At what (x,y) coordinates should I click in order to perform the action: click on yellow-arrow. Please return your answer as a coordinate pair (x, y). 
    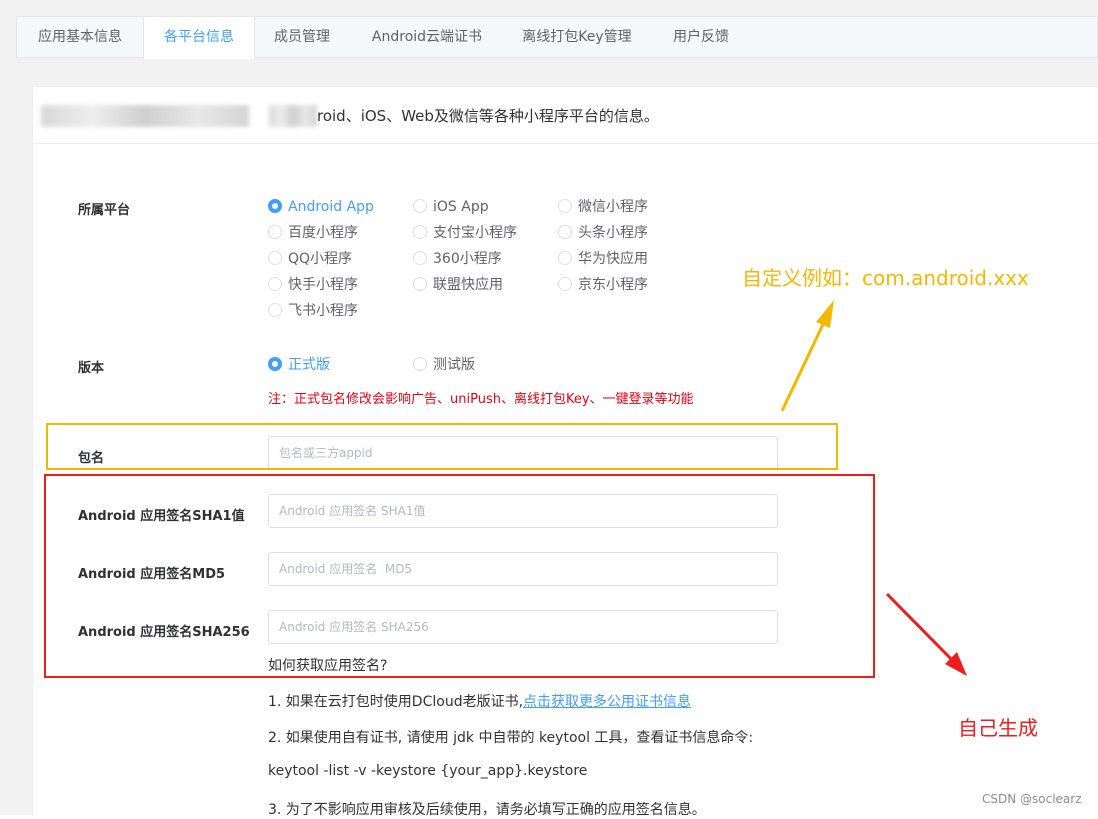
    Looking at the image, I should click on (807, 356).